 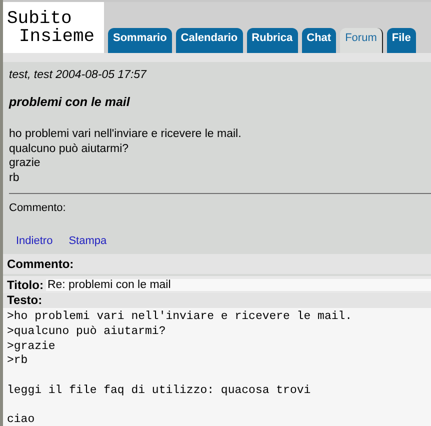 I want to click on post-line: ho problemi vari nell'inviare e ricevere le mail., so click(x=125, y=134).